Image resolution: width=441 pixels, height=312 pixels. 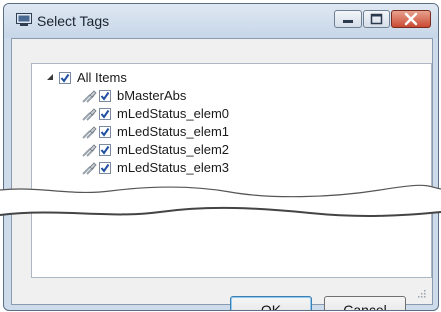 What do you see at coordinates (229, 96) in the screenshot?
I see `tree-item: bMasterAbs` at bounding box center [229, 96].